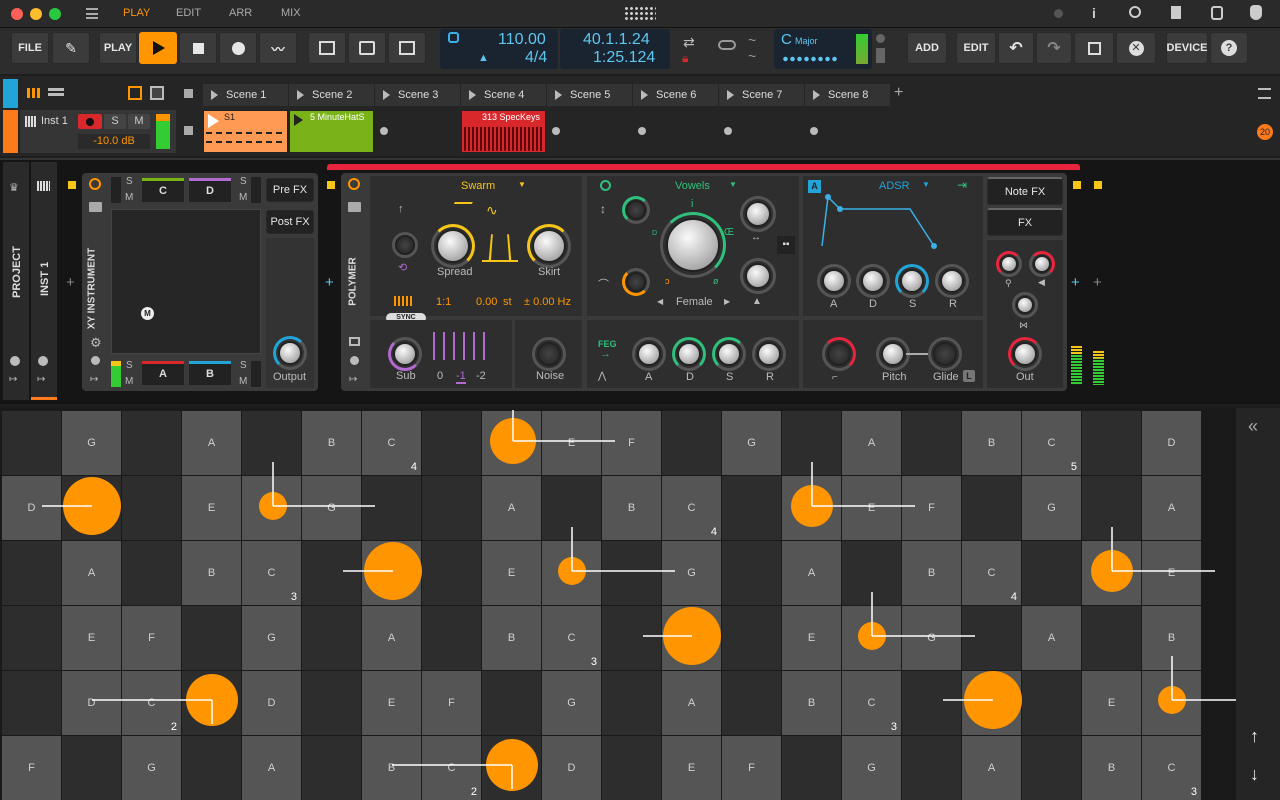 The height and width of the screenshot is (800, 1280). Describe the element at coordinates (893, 354) in the screenshot. I see `pitch-knob` at that location.